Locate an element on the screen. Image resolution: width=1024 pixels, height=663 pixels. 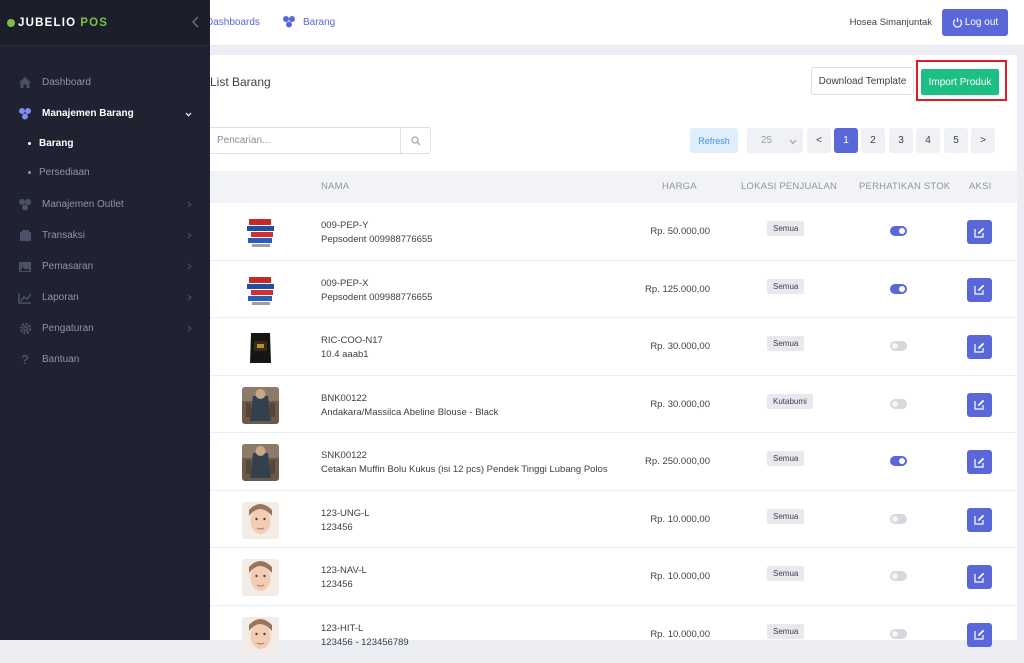
table-row: 123-UNG-L 123456 Rp. 10.000,00 Semua is located at coordinates (613, 520).